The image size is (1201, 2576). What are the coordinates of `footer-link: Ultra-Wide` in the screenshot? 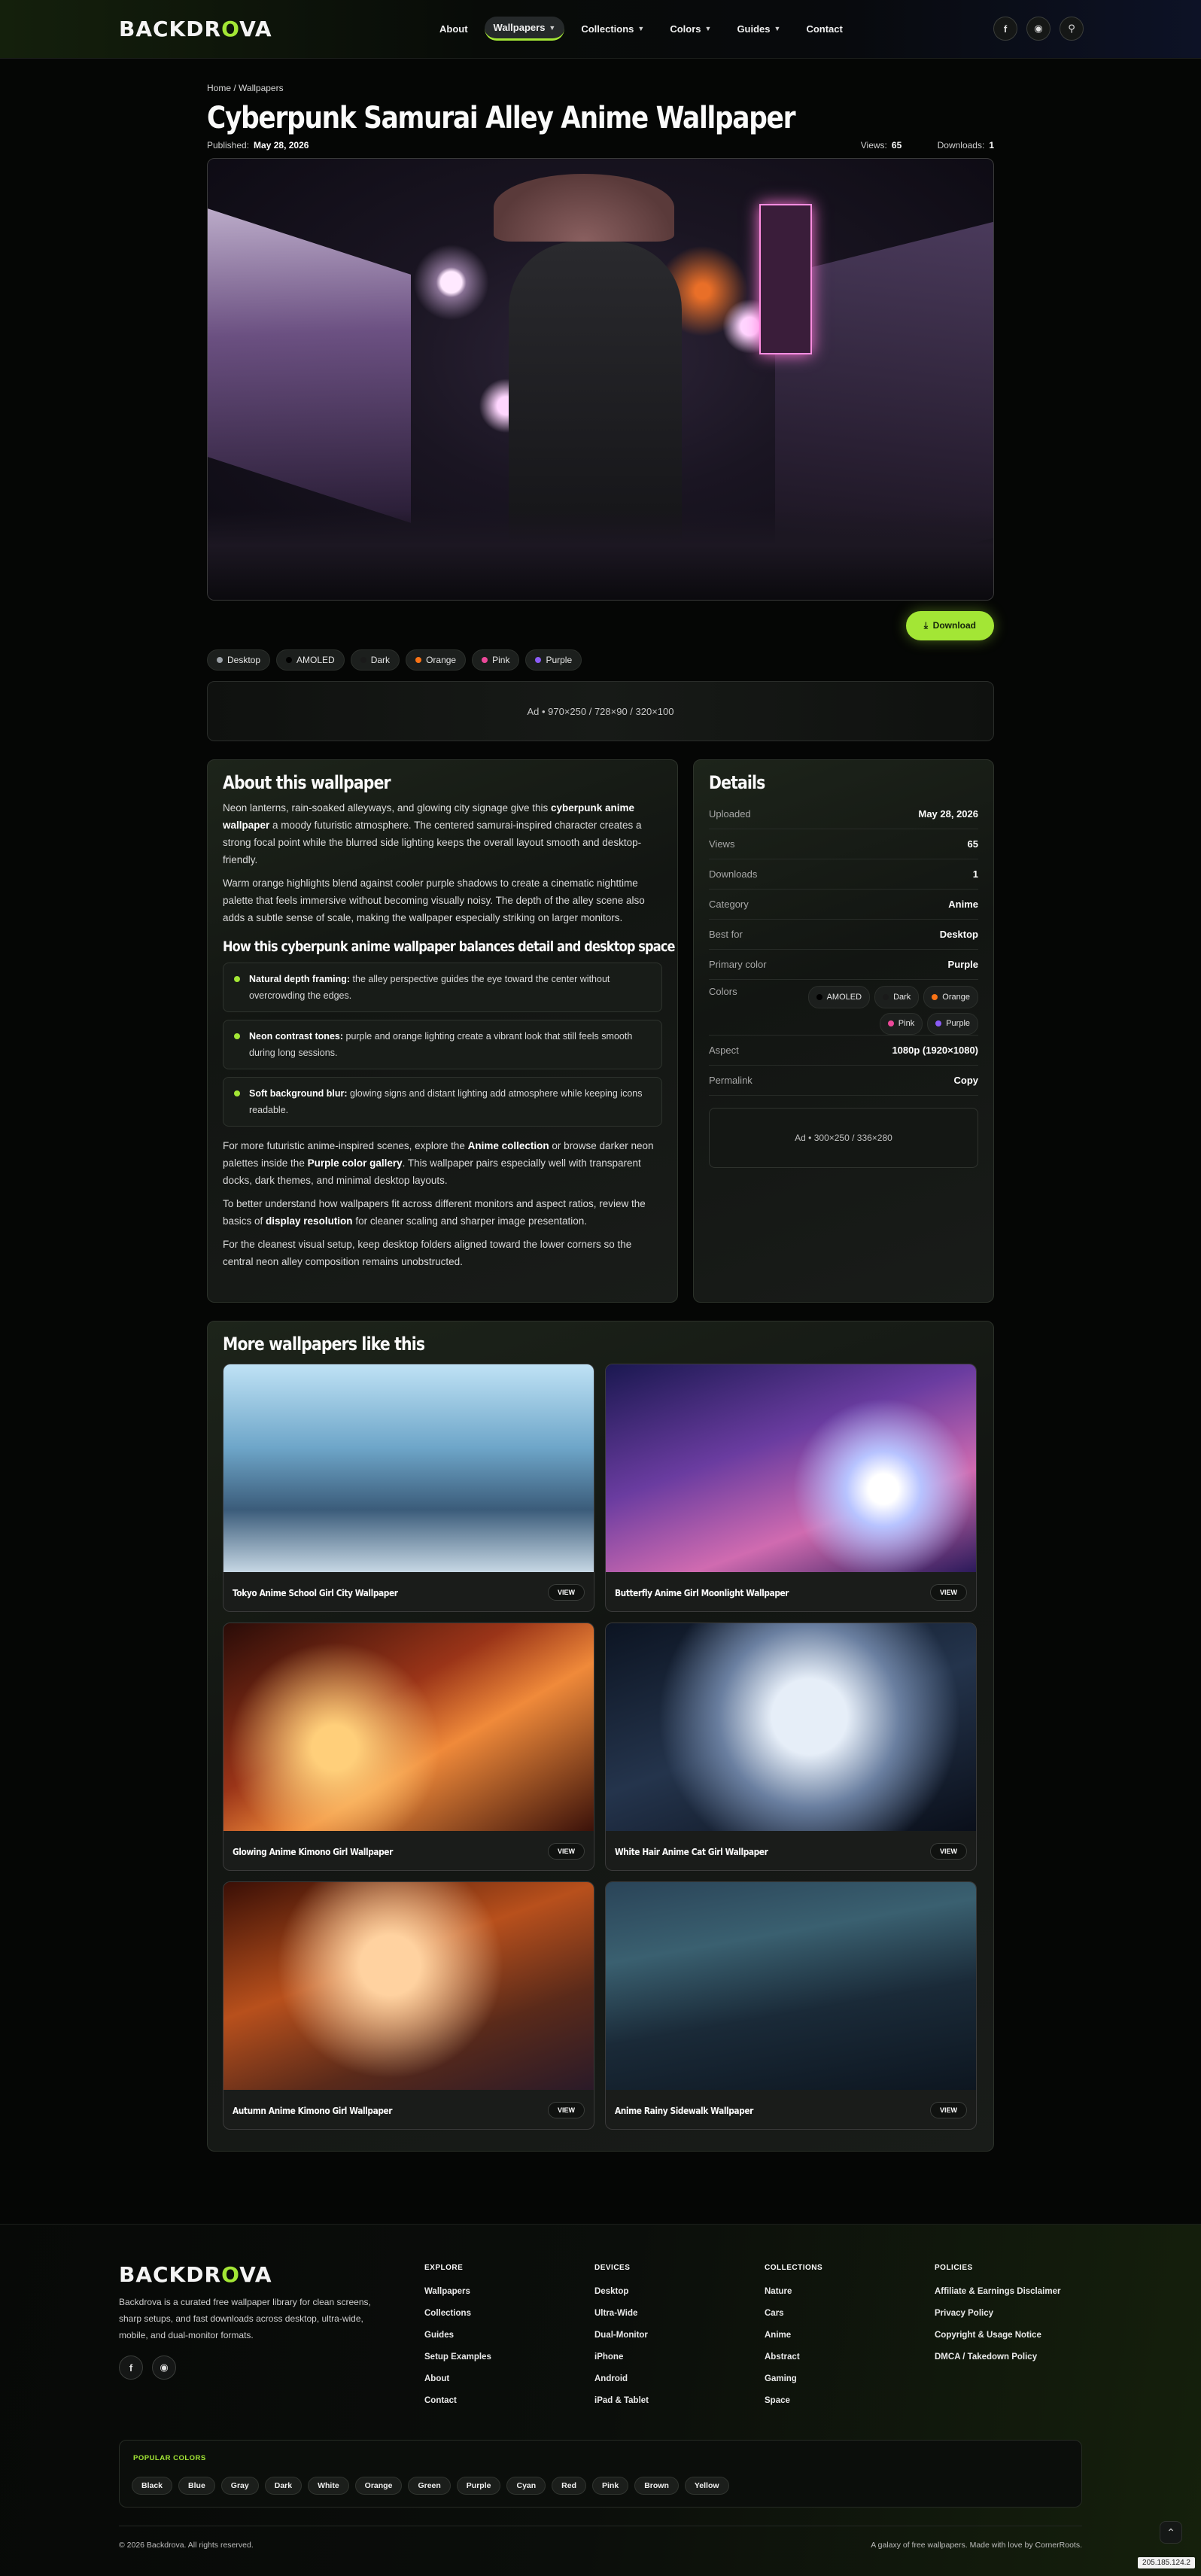 It's located at (621, 2314).